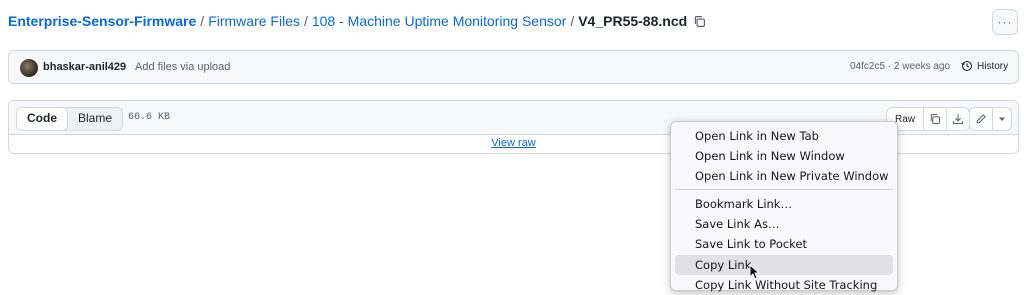 The image size is (1024, 295). What do you see at coordinates (102, 21) in the screenshot?
I see `breadcrumb-repo-link: Enterprise-Sensor-Firmware` at bounding box center [102, 21].